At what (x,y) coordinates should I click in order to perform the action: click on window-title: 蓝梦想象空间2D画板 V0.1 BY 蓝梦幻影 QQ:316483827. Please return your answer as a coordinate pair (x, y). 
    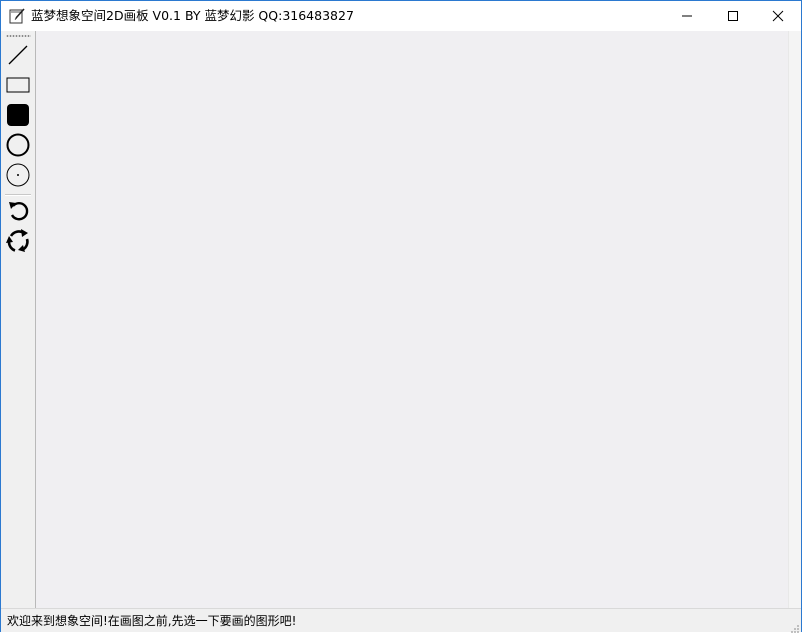
    Looking at the image, I should click on (192, 15).